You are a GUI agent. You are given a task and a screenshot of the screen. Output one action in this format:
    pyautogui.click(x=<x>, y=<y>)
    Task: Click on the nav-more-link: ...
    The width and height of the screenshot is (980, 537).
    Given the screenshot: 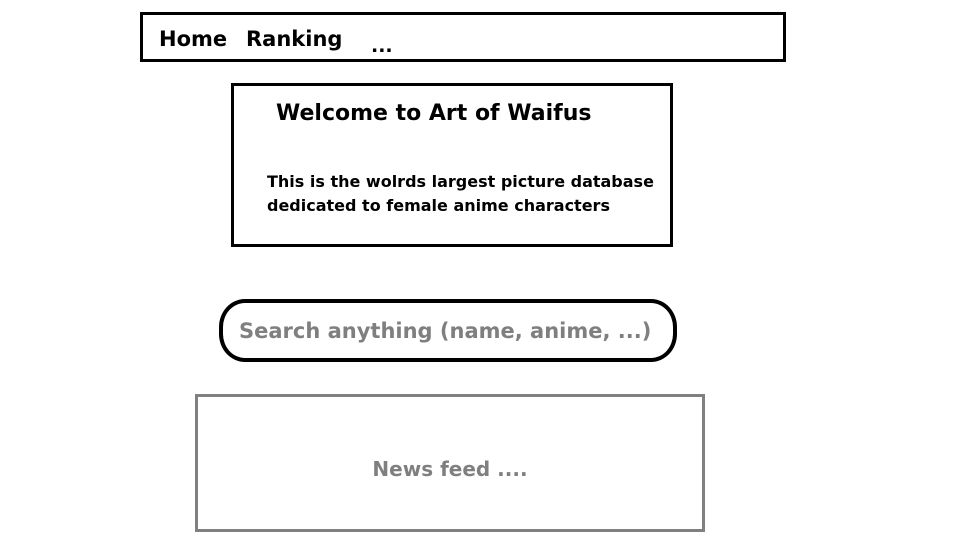 What is the action you would take?
    pyautogui.click(x=382, y=46)
    